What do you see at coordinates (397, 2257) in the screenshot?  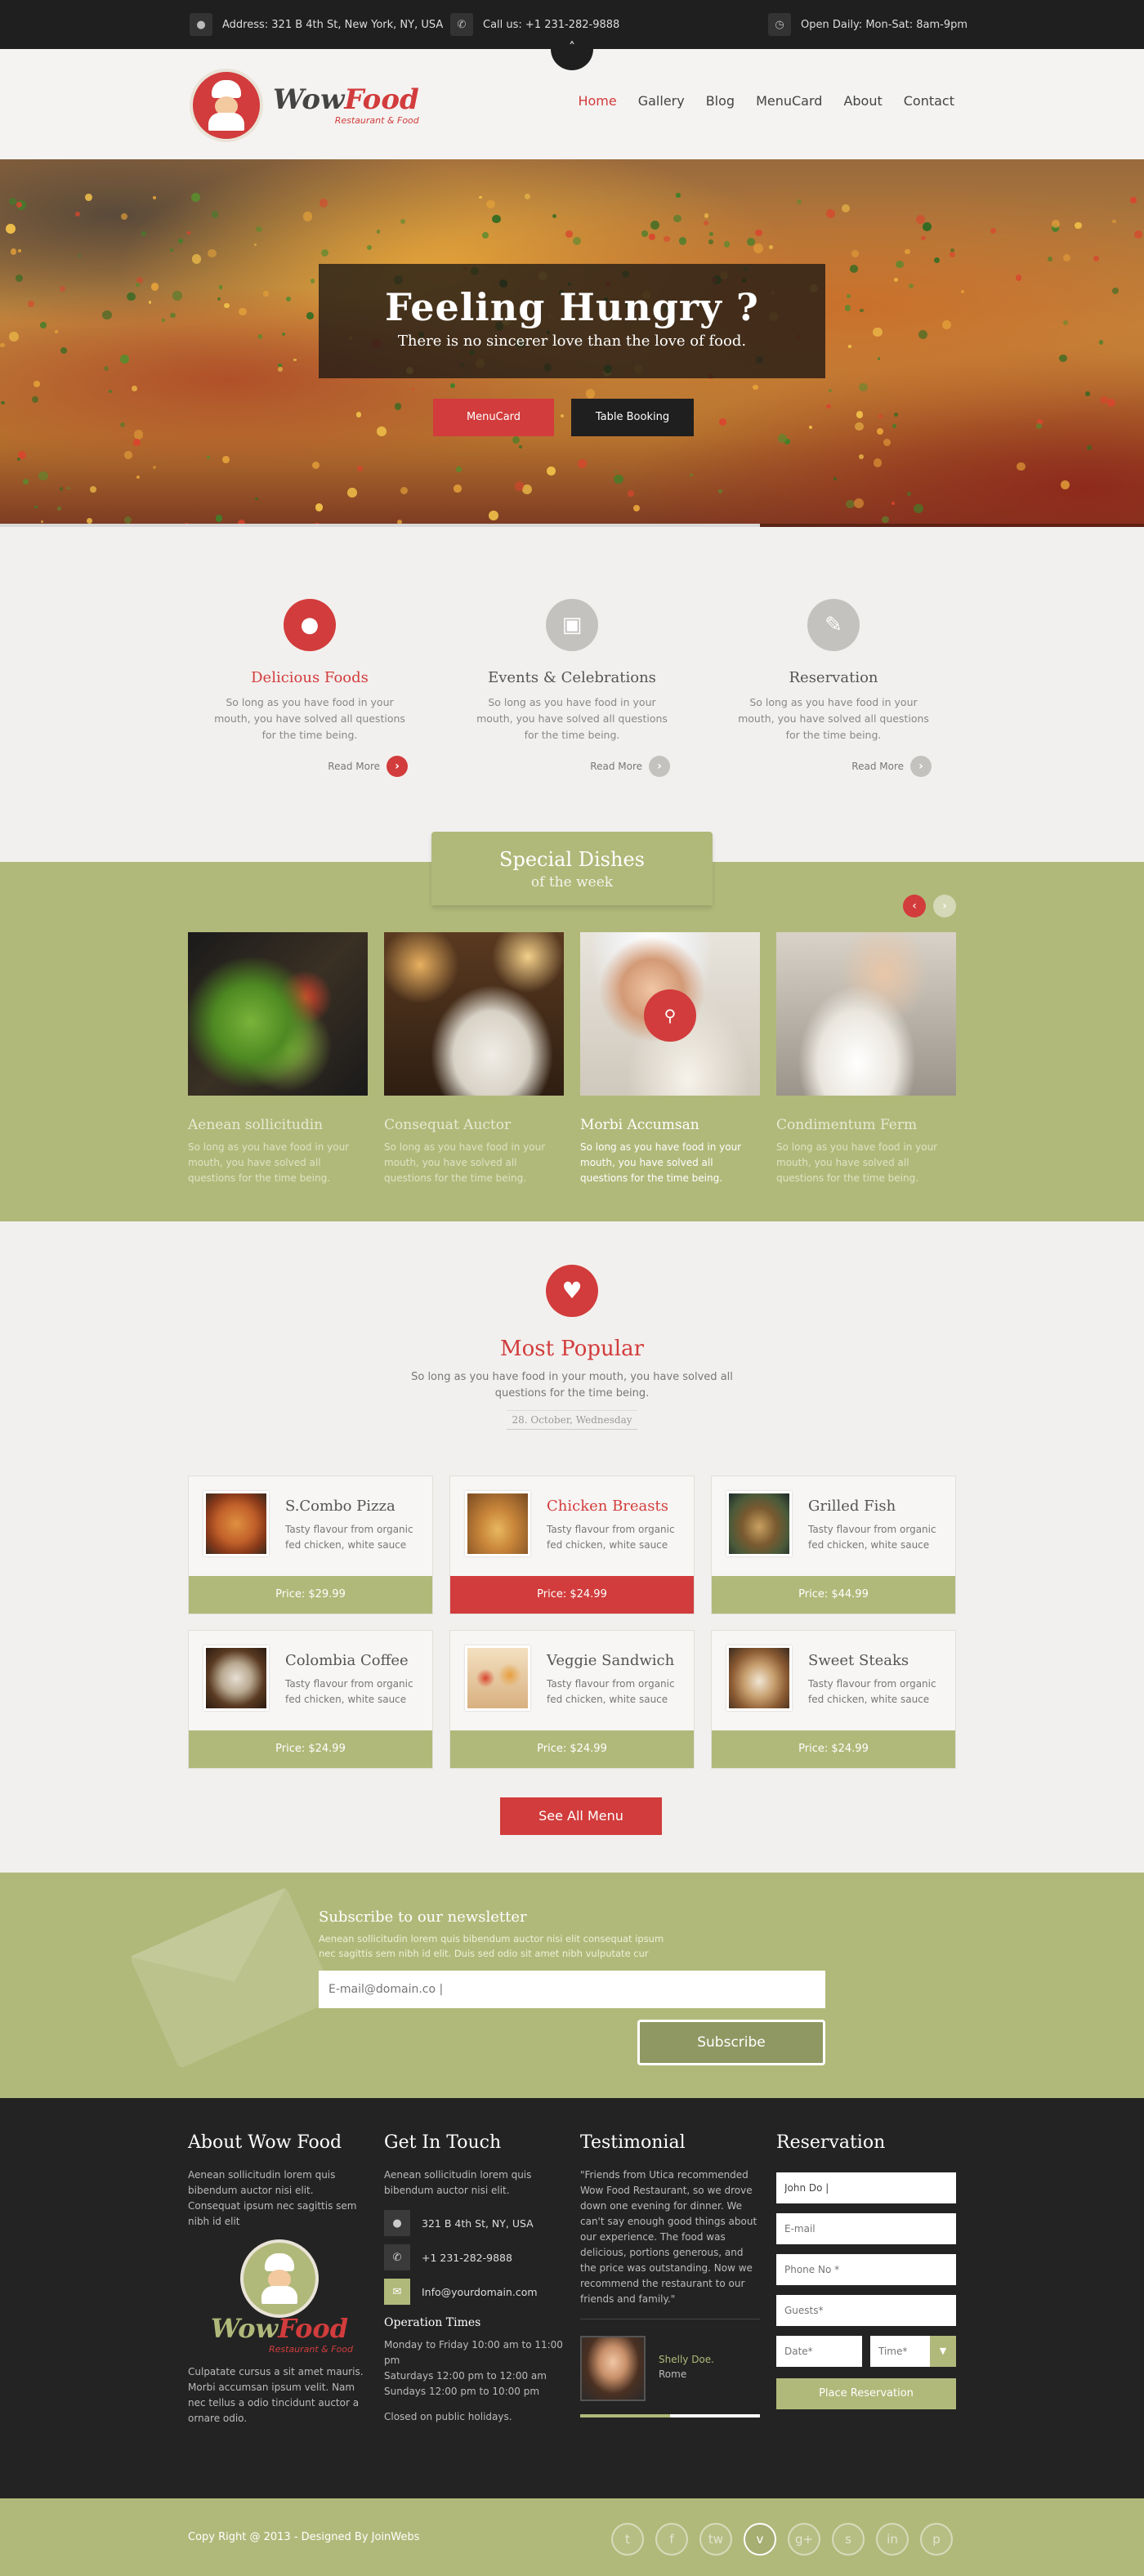 I see `phone-icon: ✆` at bounding box center [397, 2257].